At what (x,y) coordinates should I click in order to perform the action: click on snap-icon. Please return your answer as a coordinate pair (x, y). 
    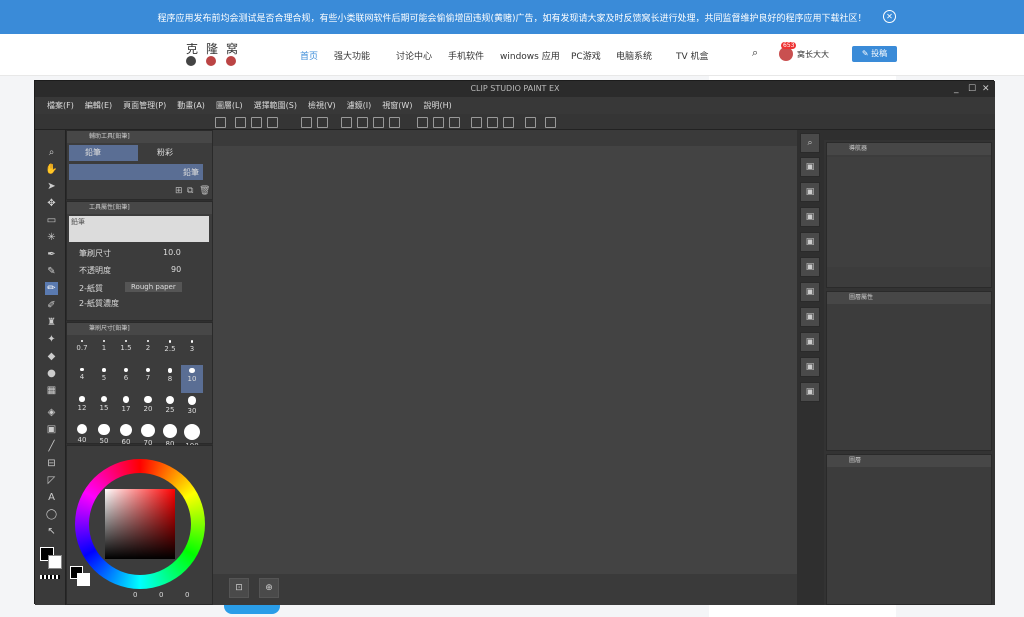
    Looking at the image, I should click on (492, 122).